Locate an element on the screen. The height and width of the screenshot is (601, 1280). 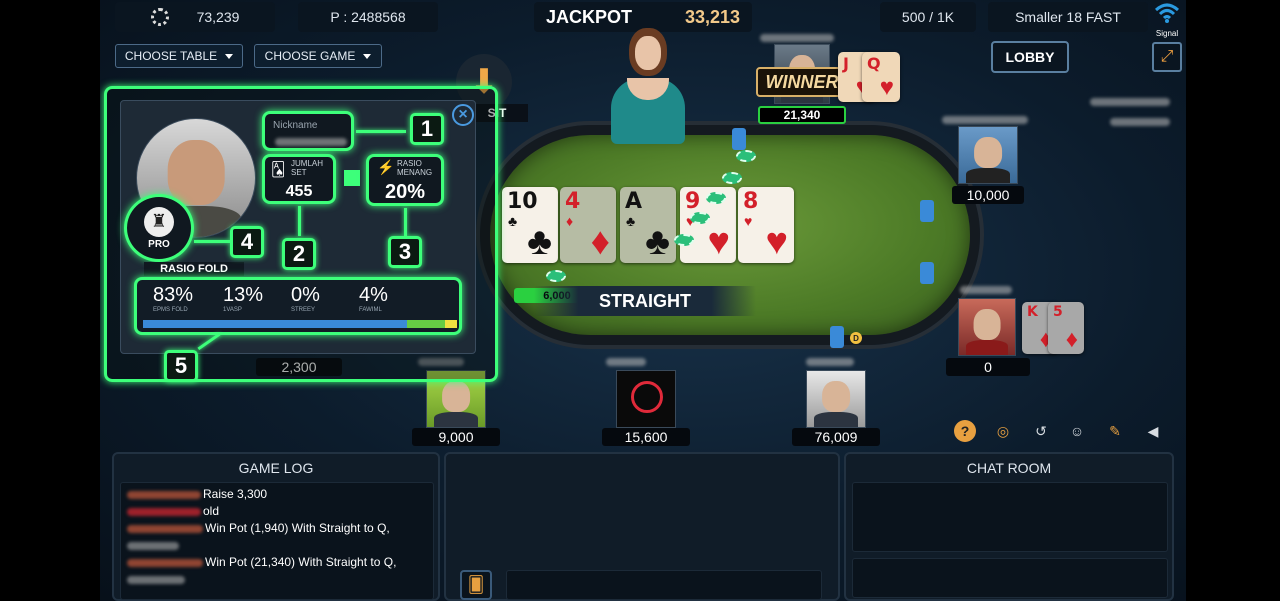
log-line: old is located at coordinates (211, 511).